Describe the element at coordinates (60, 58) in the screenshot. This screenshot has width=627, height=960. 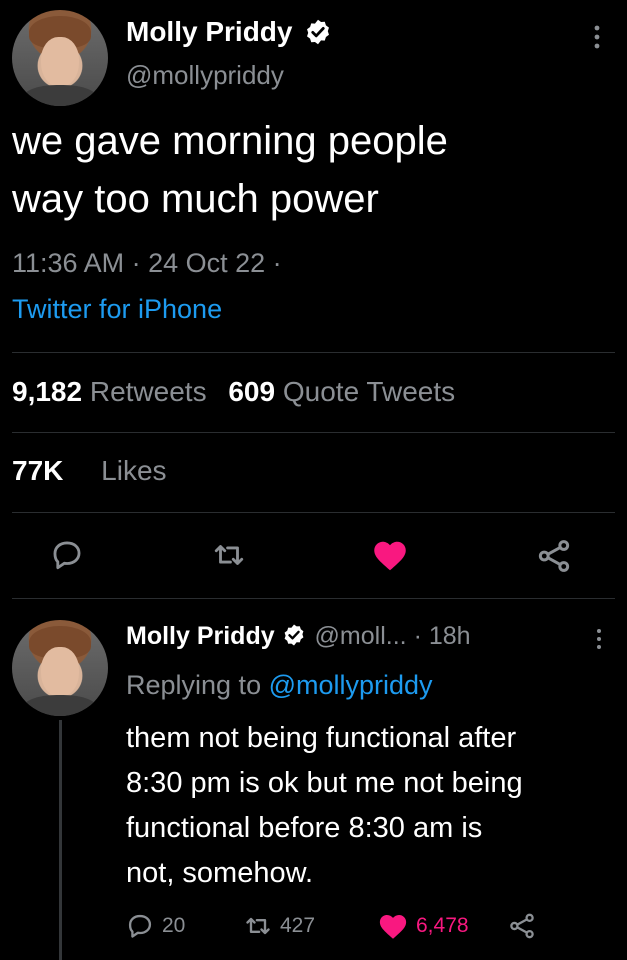
I see `avatar` at that location.